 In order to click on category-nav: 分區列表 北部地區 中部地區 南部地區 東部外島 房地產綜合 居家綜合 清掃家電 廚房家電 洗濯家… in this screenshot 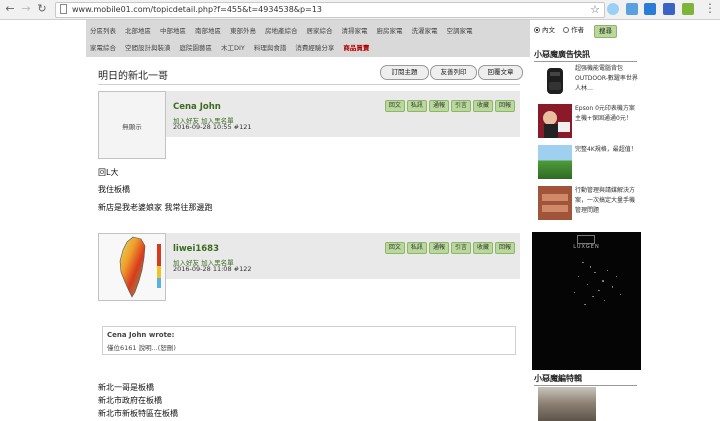, I will do `click(308, 38)`.